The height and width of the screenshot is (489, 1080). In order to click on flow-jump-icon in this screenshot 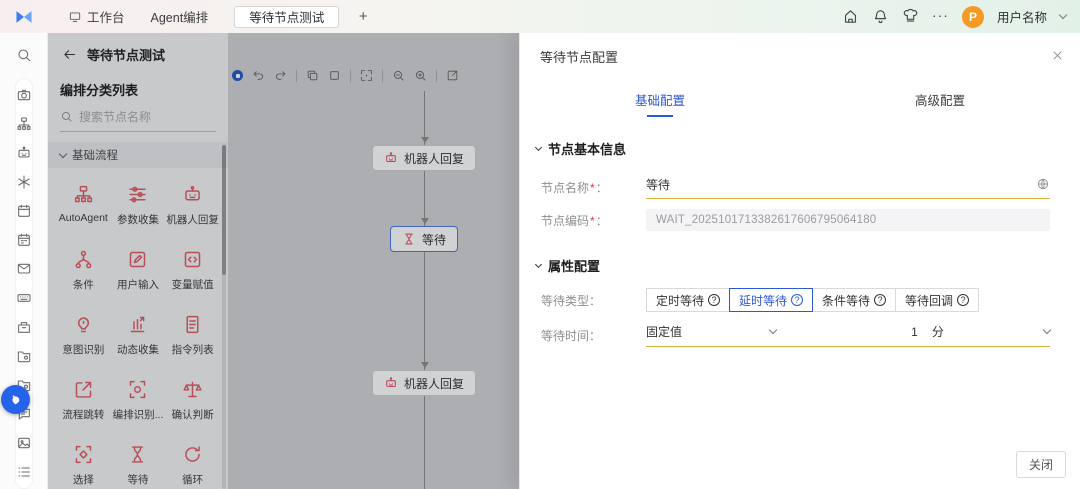, I will do `click(83, 389)`.